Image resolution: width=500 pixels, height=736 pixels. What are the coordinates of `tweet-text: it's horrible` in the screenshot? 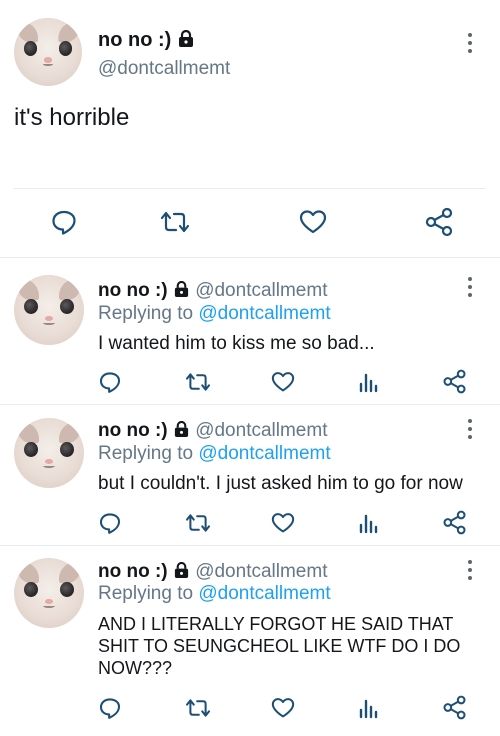 It's located at (72, 117).